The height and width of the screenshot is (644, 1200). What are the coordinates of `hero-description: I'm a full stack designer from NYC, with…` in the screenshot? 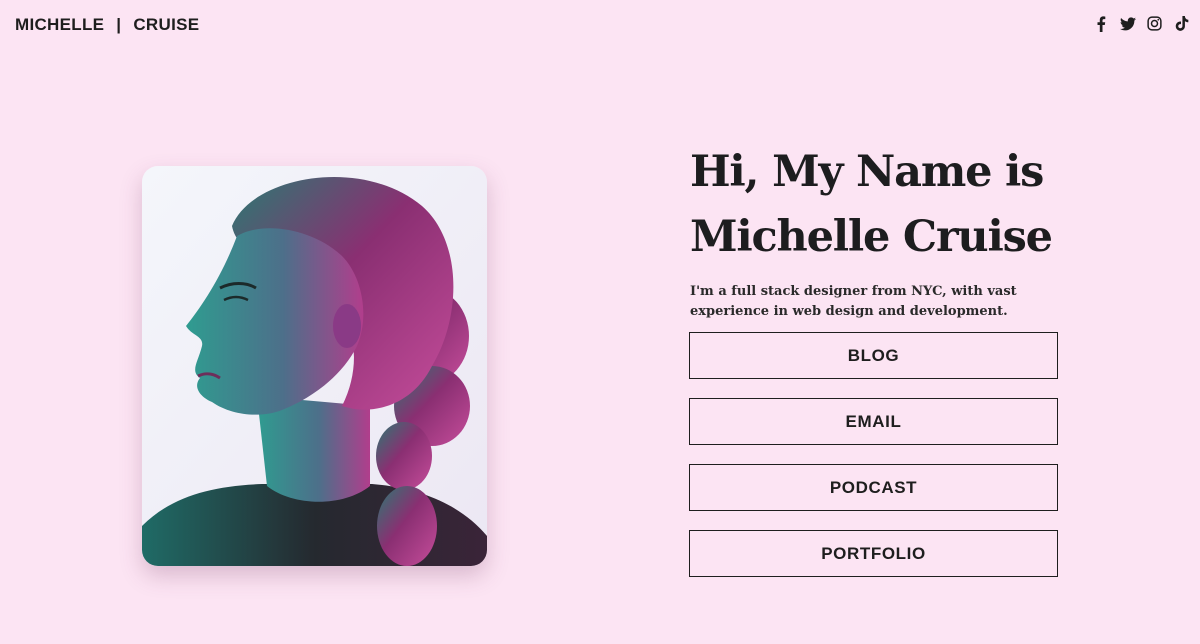 It's located at (853, 301).